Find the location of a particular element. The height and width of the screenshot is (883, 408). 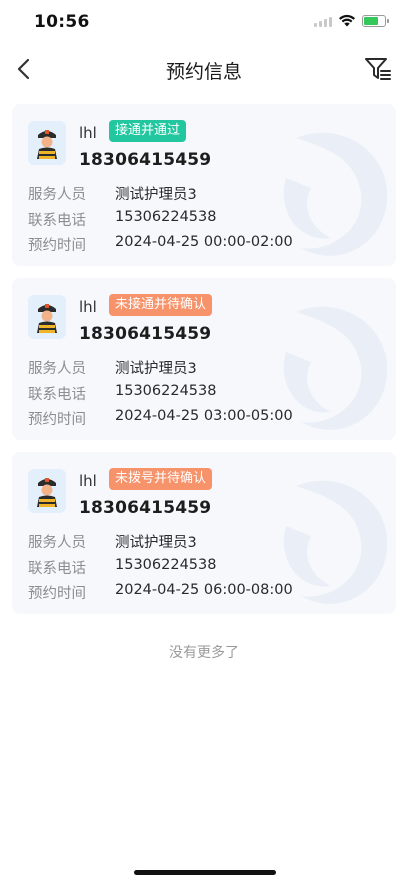

nav-bar: 预约信息 is located at coordinates (204, 69).